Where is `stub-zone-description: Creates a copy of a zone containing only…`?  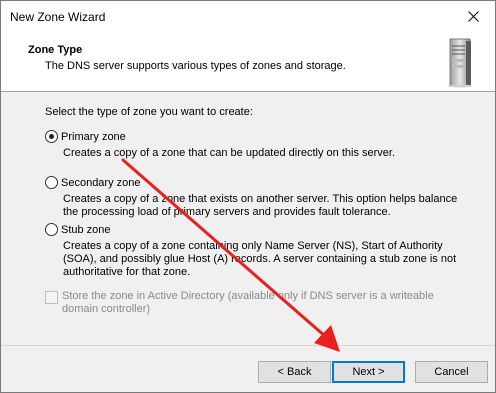 stub-zone-description: Creates a copy of a zone containing only… is located at coordinates (260, 259).